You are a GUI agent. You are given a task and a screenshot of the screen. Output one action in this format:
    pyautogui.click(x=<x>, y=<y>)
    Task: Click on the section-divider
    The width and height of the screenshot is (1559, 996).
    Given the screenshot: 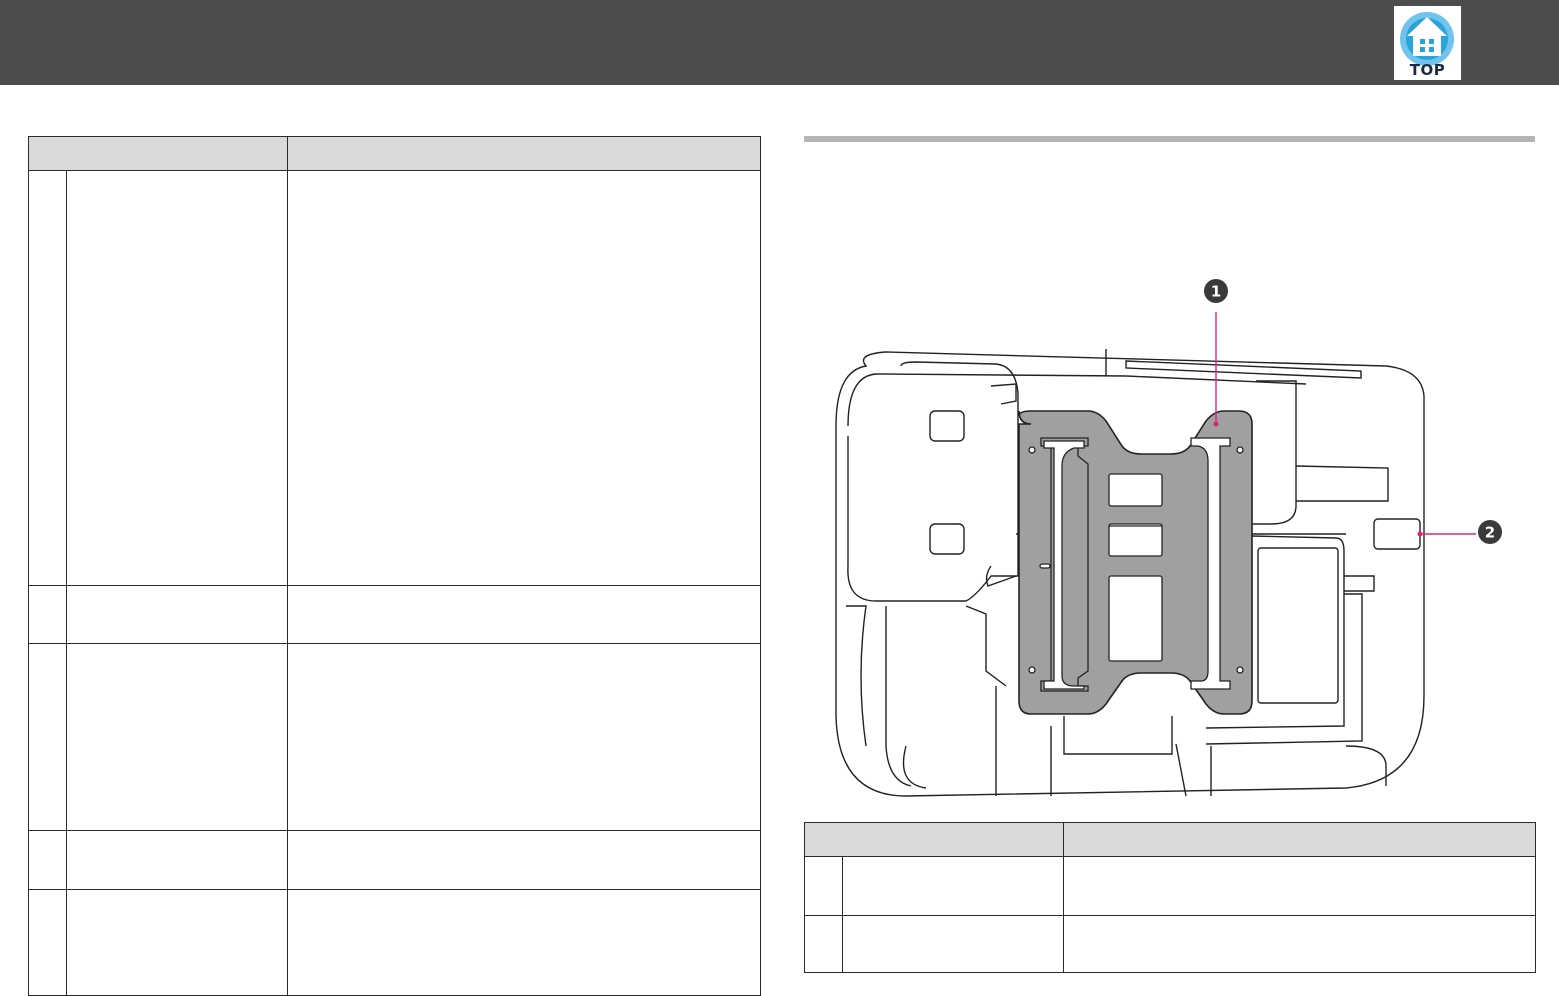 What is the action you would take?
    pyautogui.click(x=1169, y=139)
    